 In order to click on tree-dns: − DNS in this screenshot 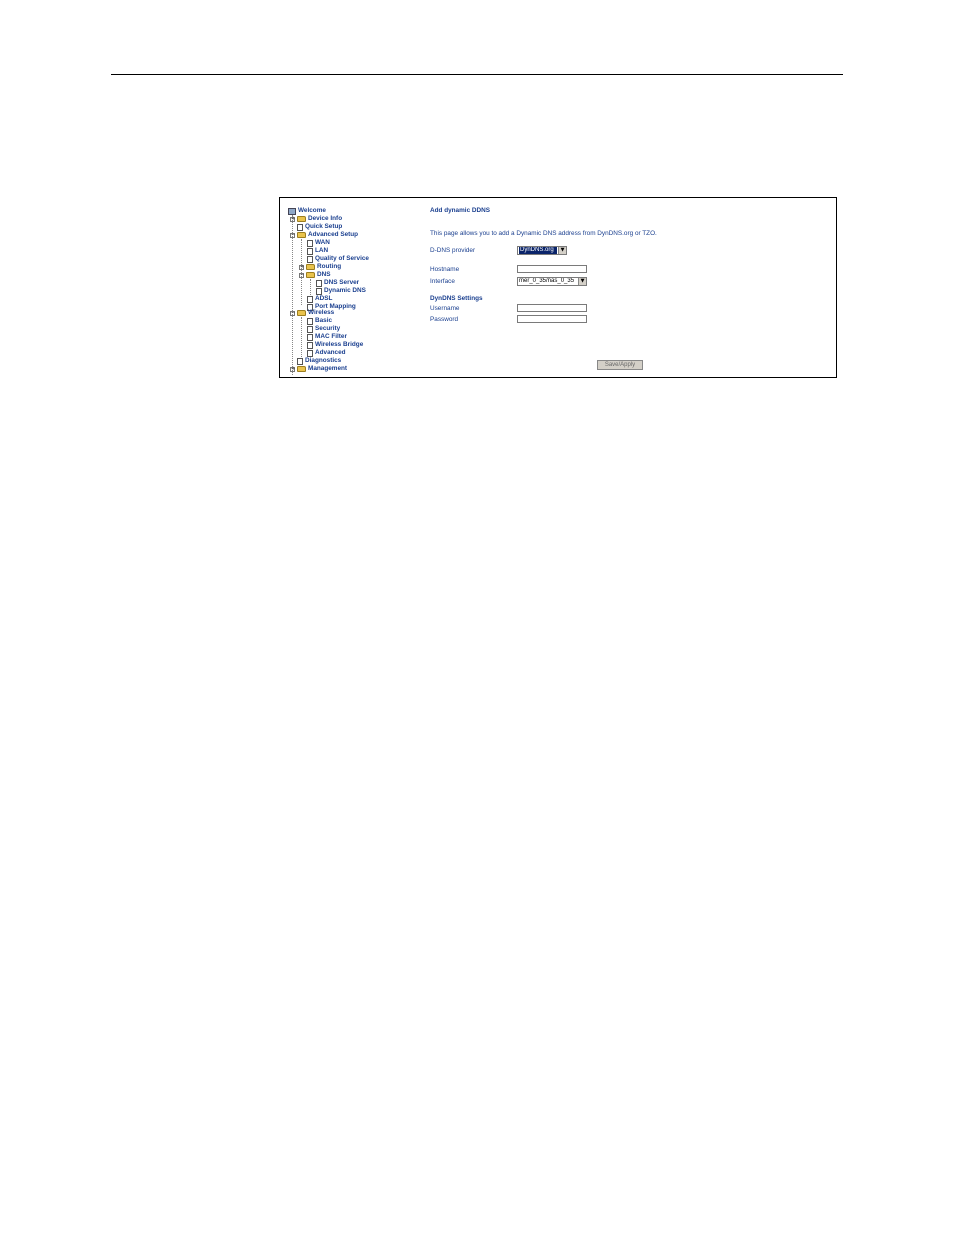, I will do `click(315, 275)`.